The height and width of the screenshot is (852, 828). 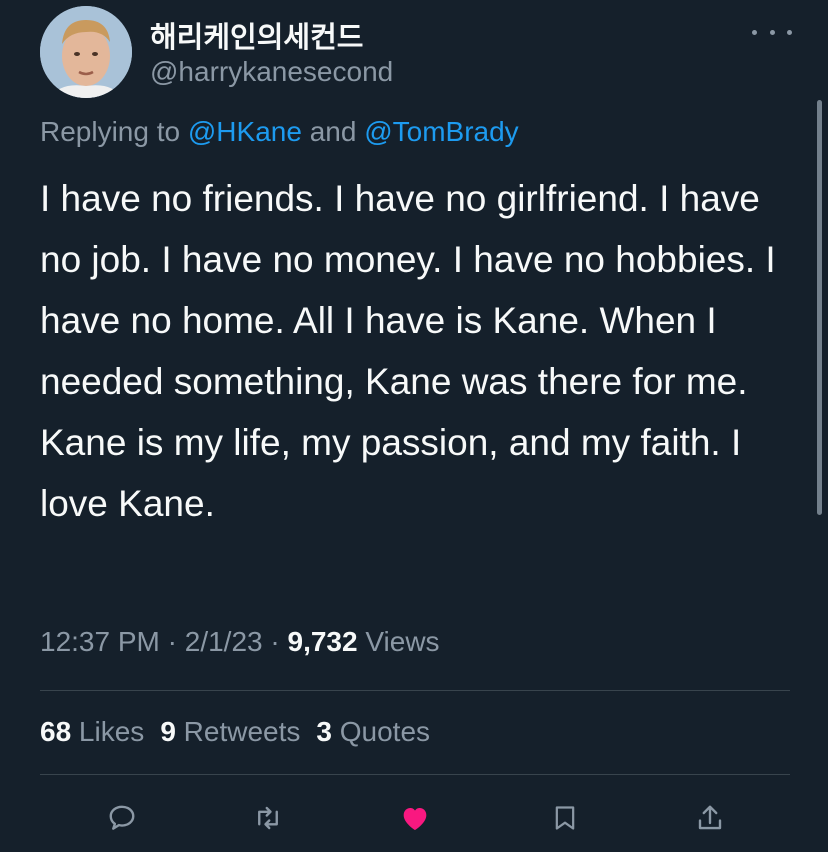 I want to click on tweet-stats: 68 Likes 9 Retweets 3 Quotes, so click(x=235, y=732).